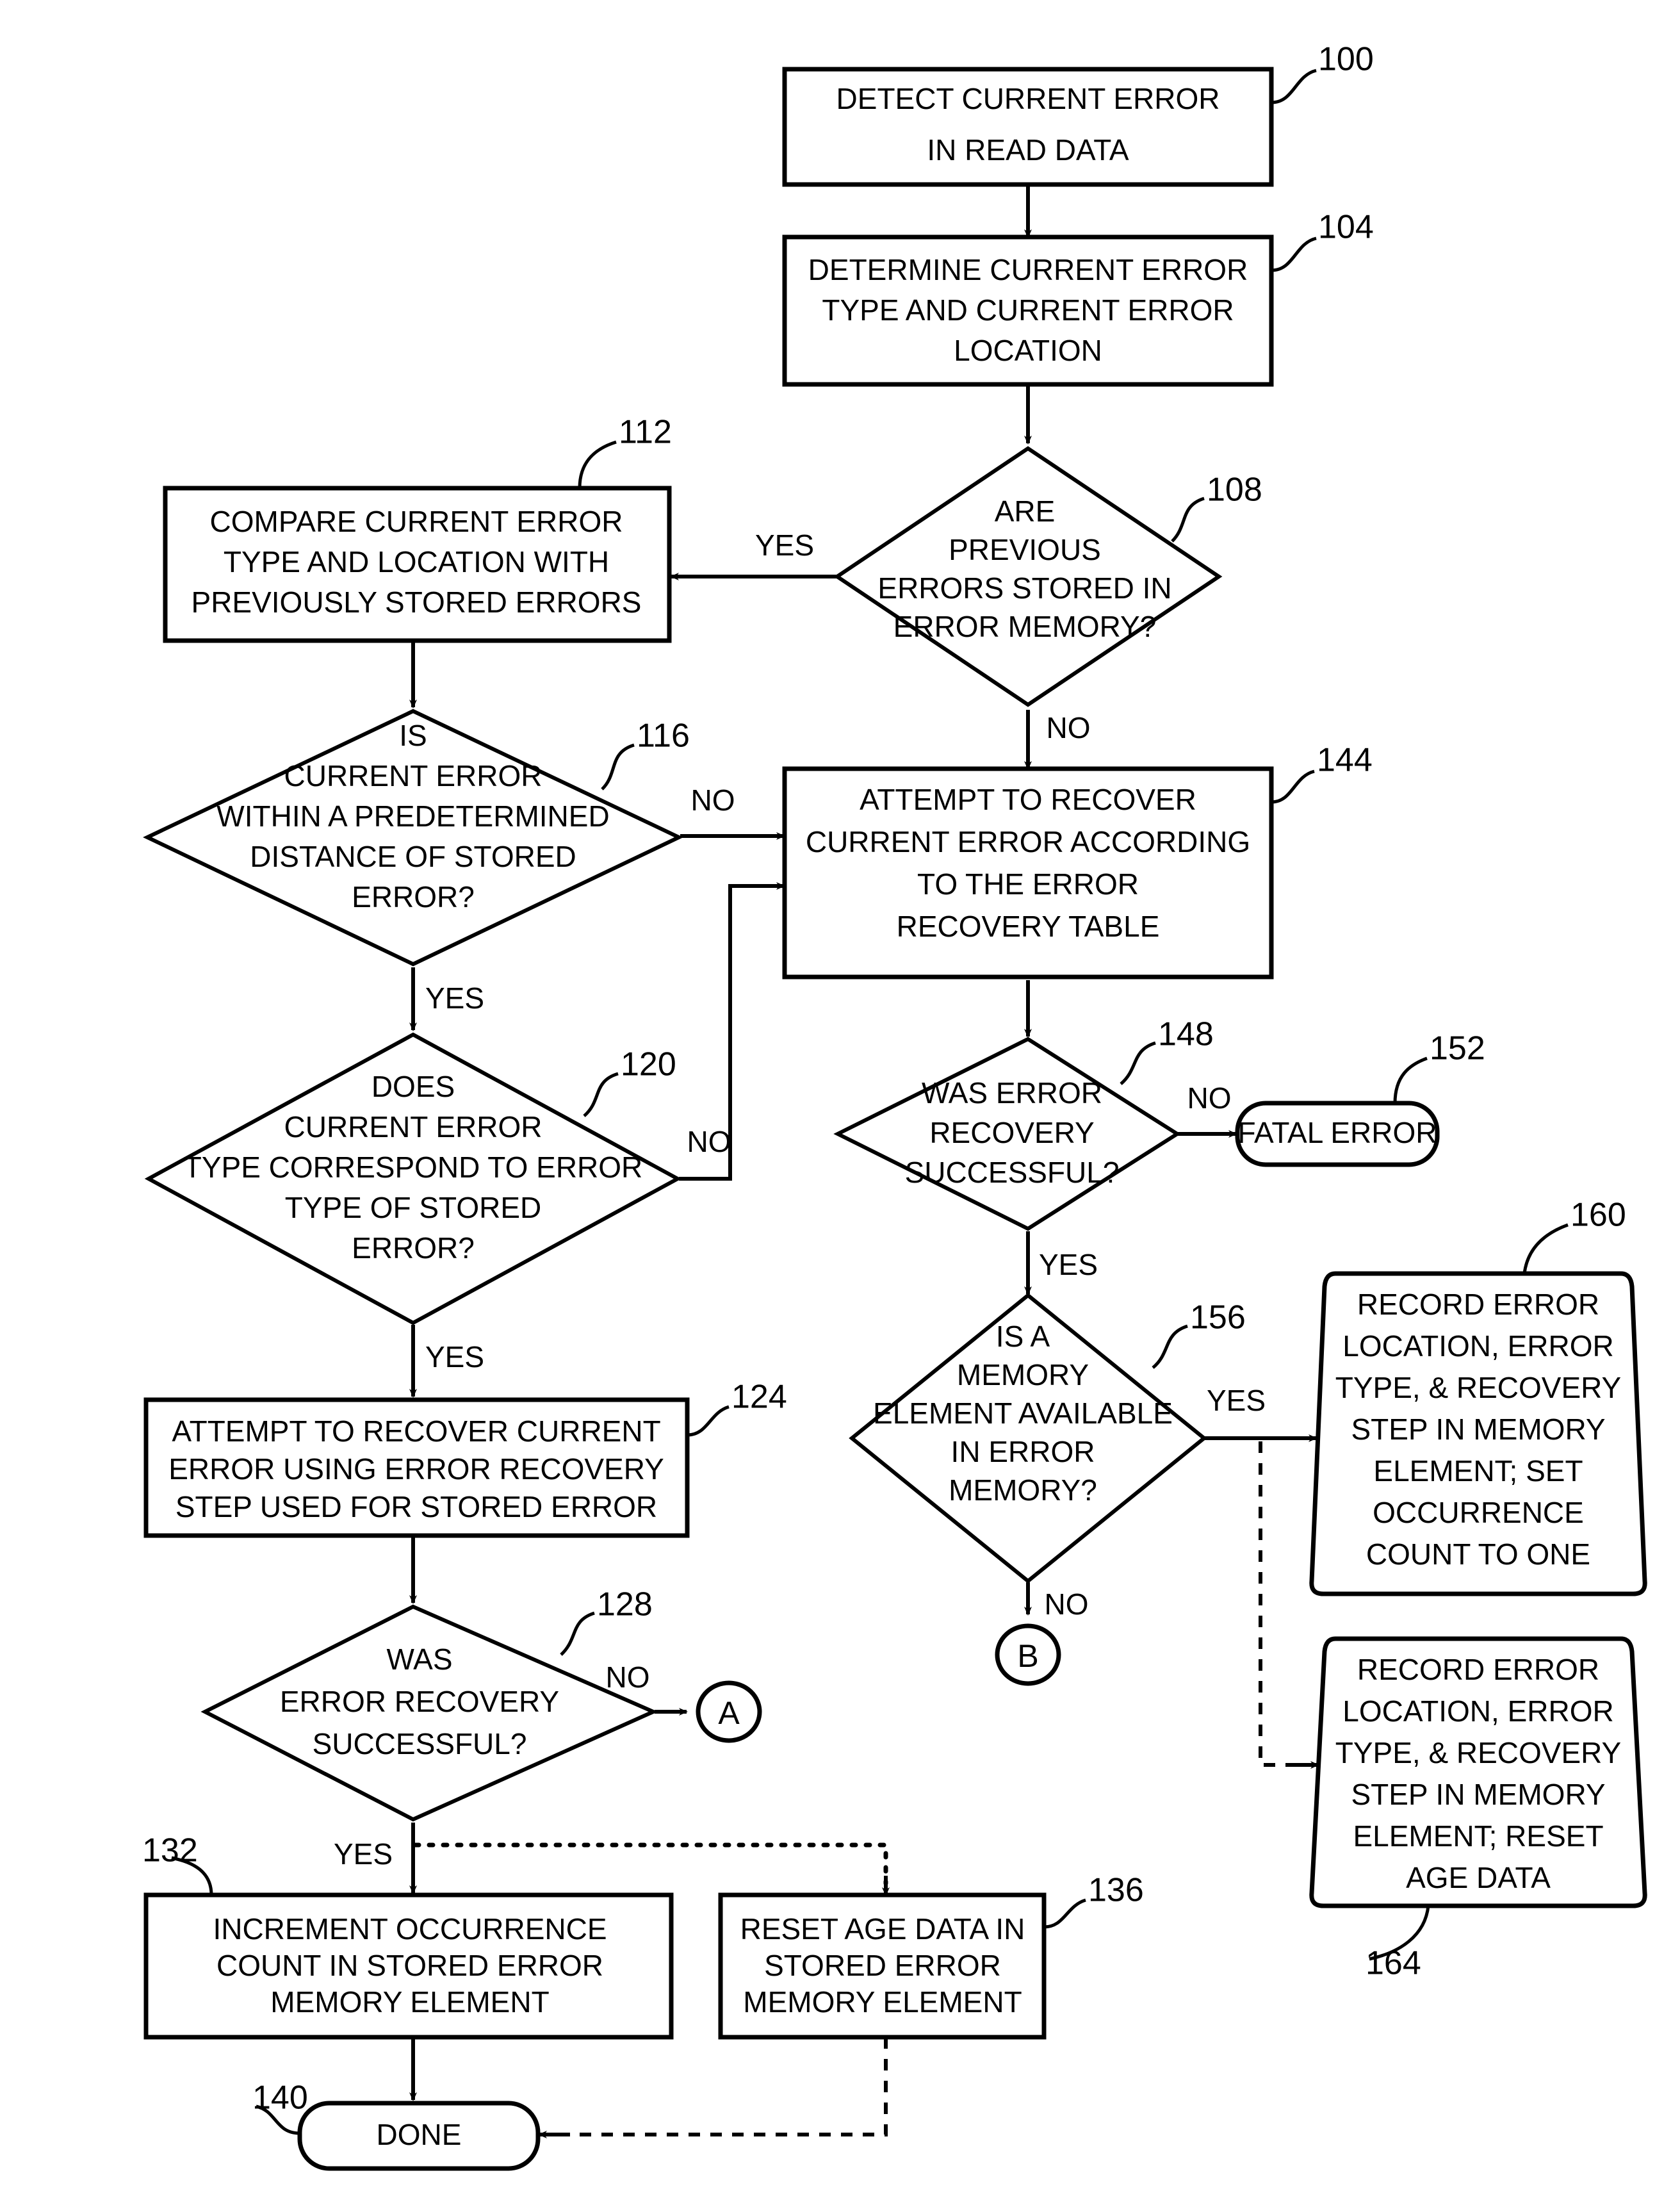 The width and height of the screenshot is (1680, 2189). I want to click on node-164-line-3: STEP IN MEMORY, so click(1478, 1795).